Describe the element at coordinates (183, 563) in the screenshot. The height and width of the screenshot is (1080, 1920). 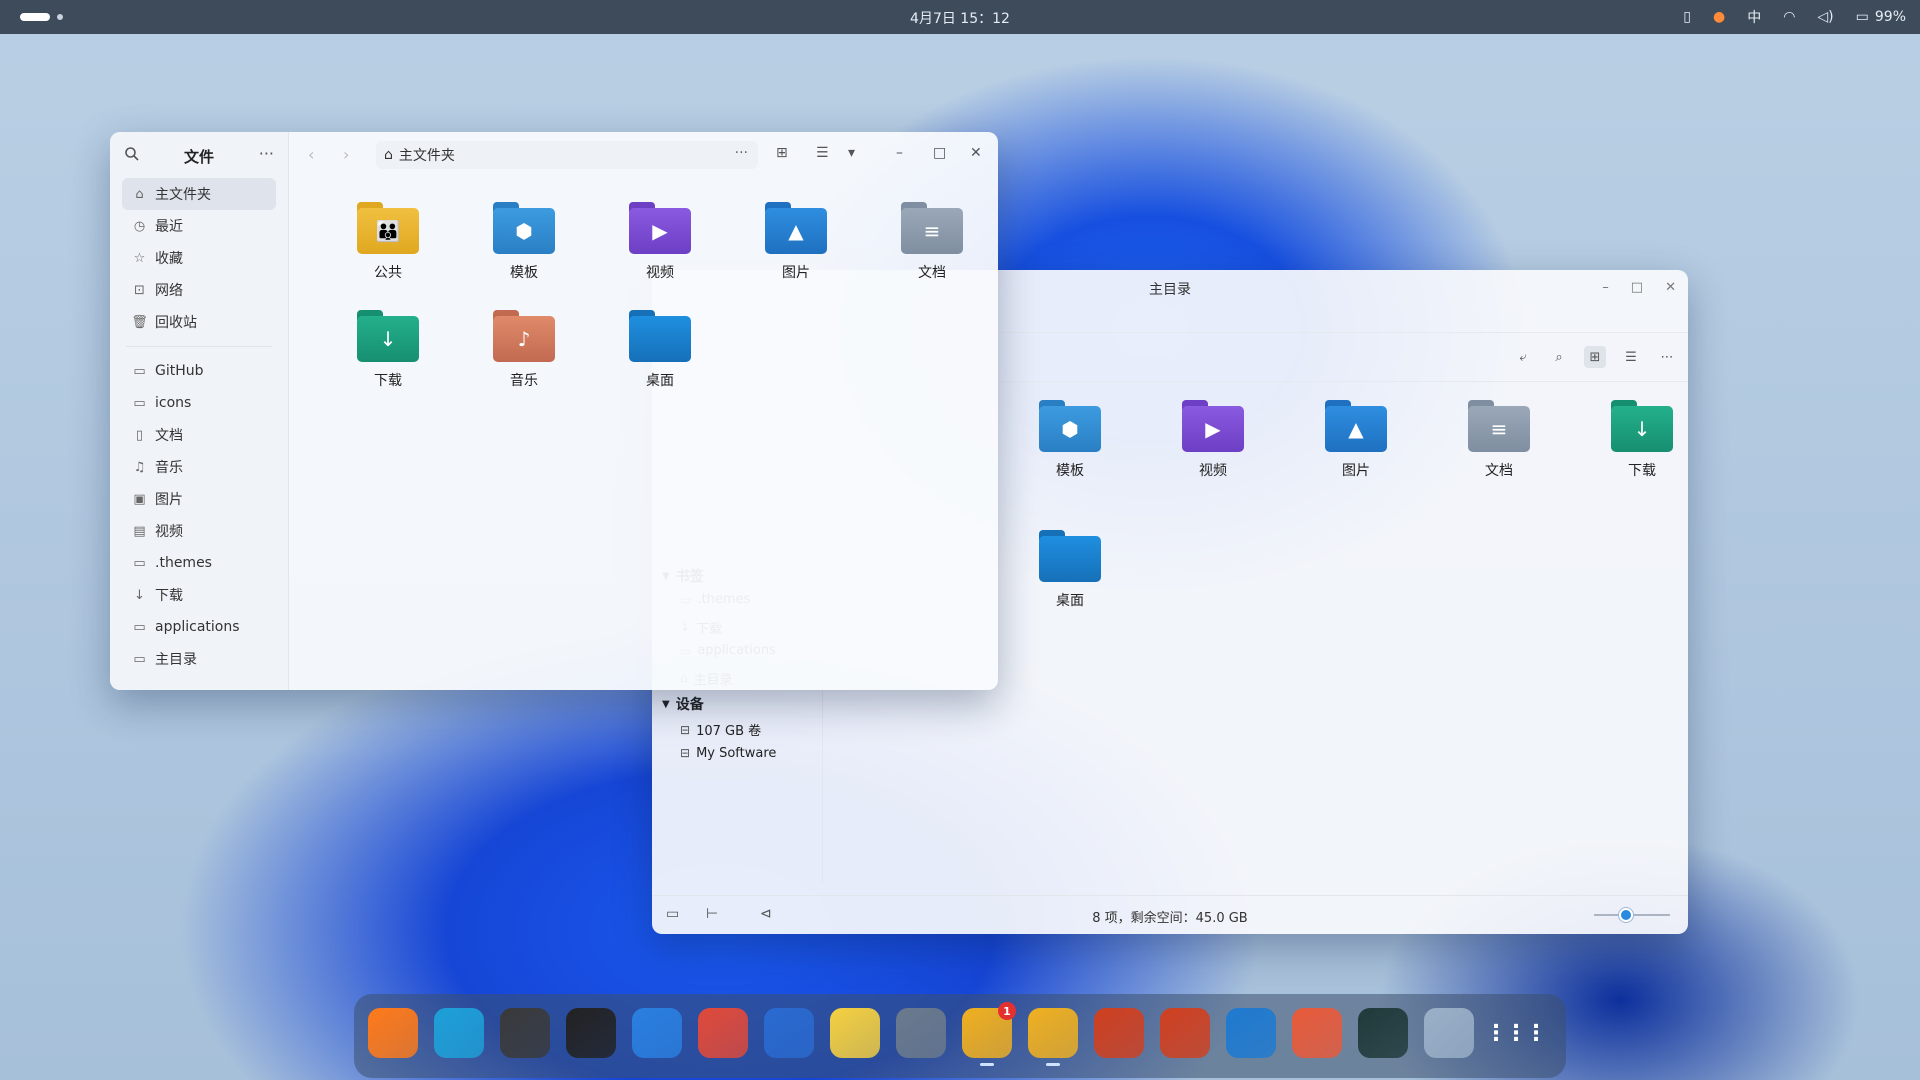
I see `sidebar-item-label: .themes` at that location.